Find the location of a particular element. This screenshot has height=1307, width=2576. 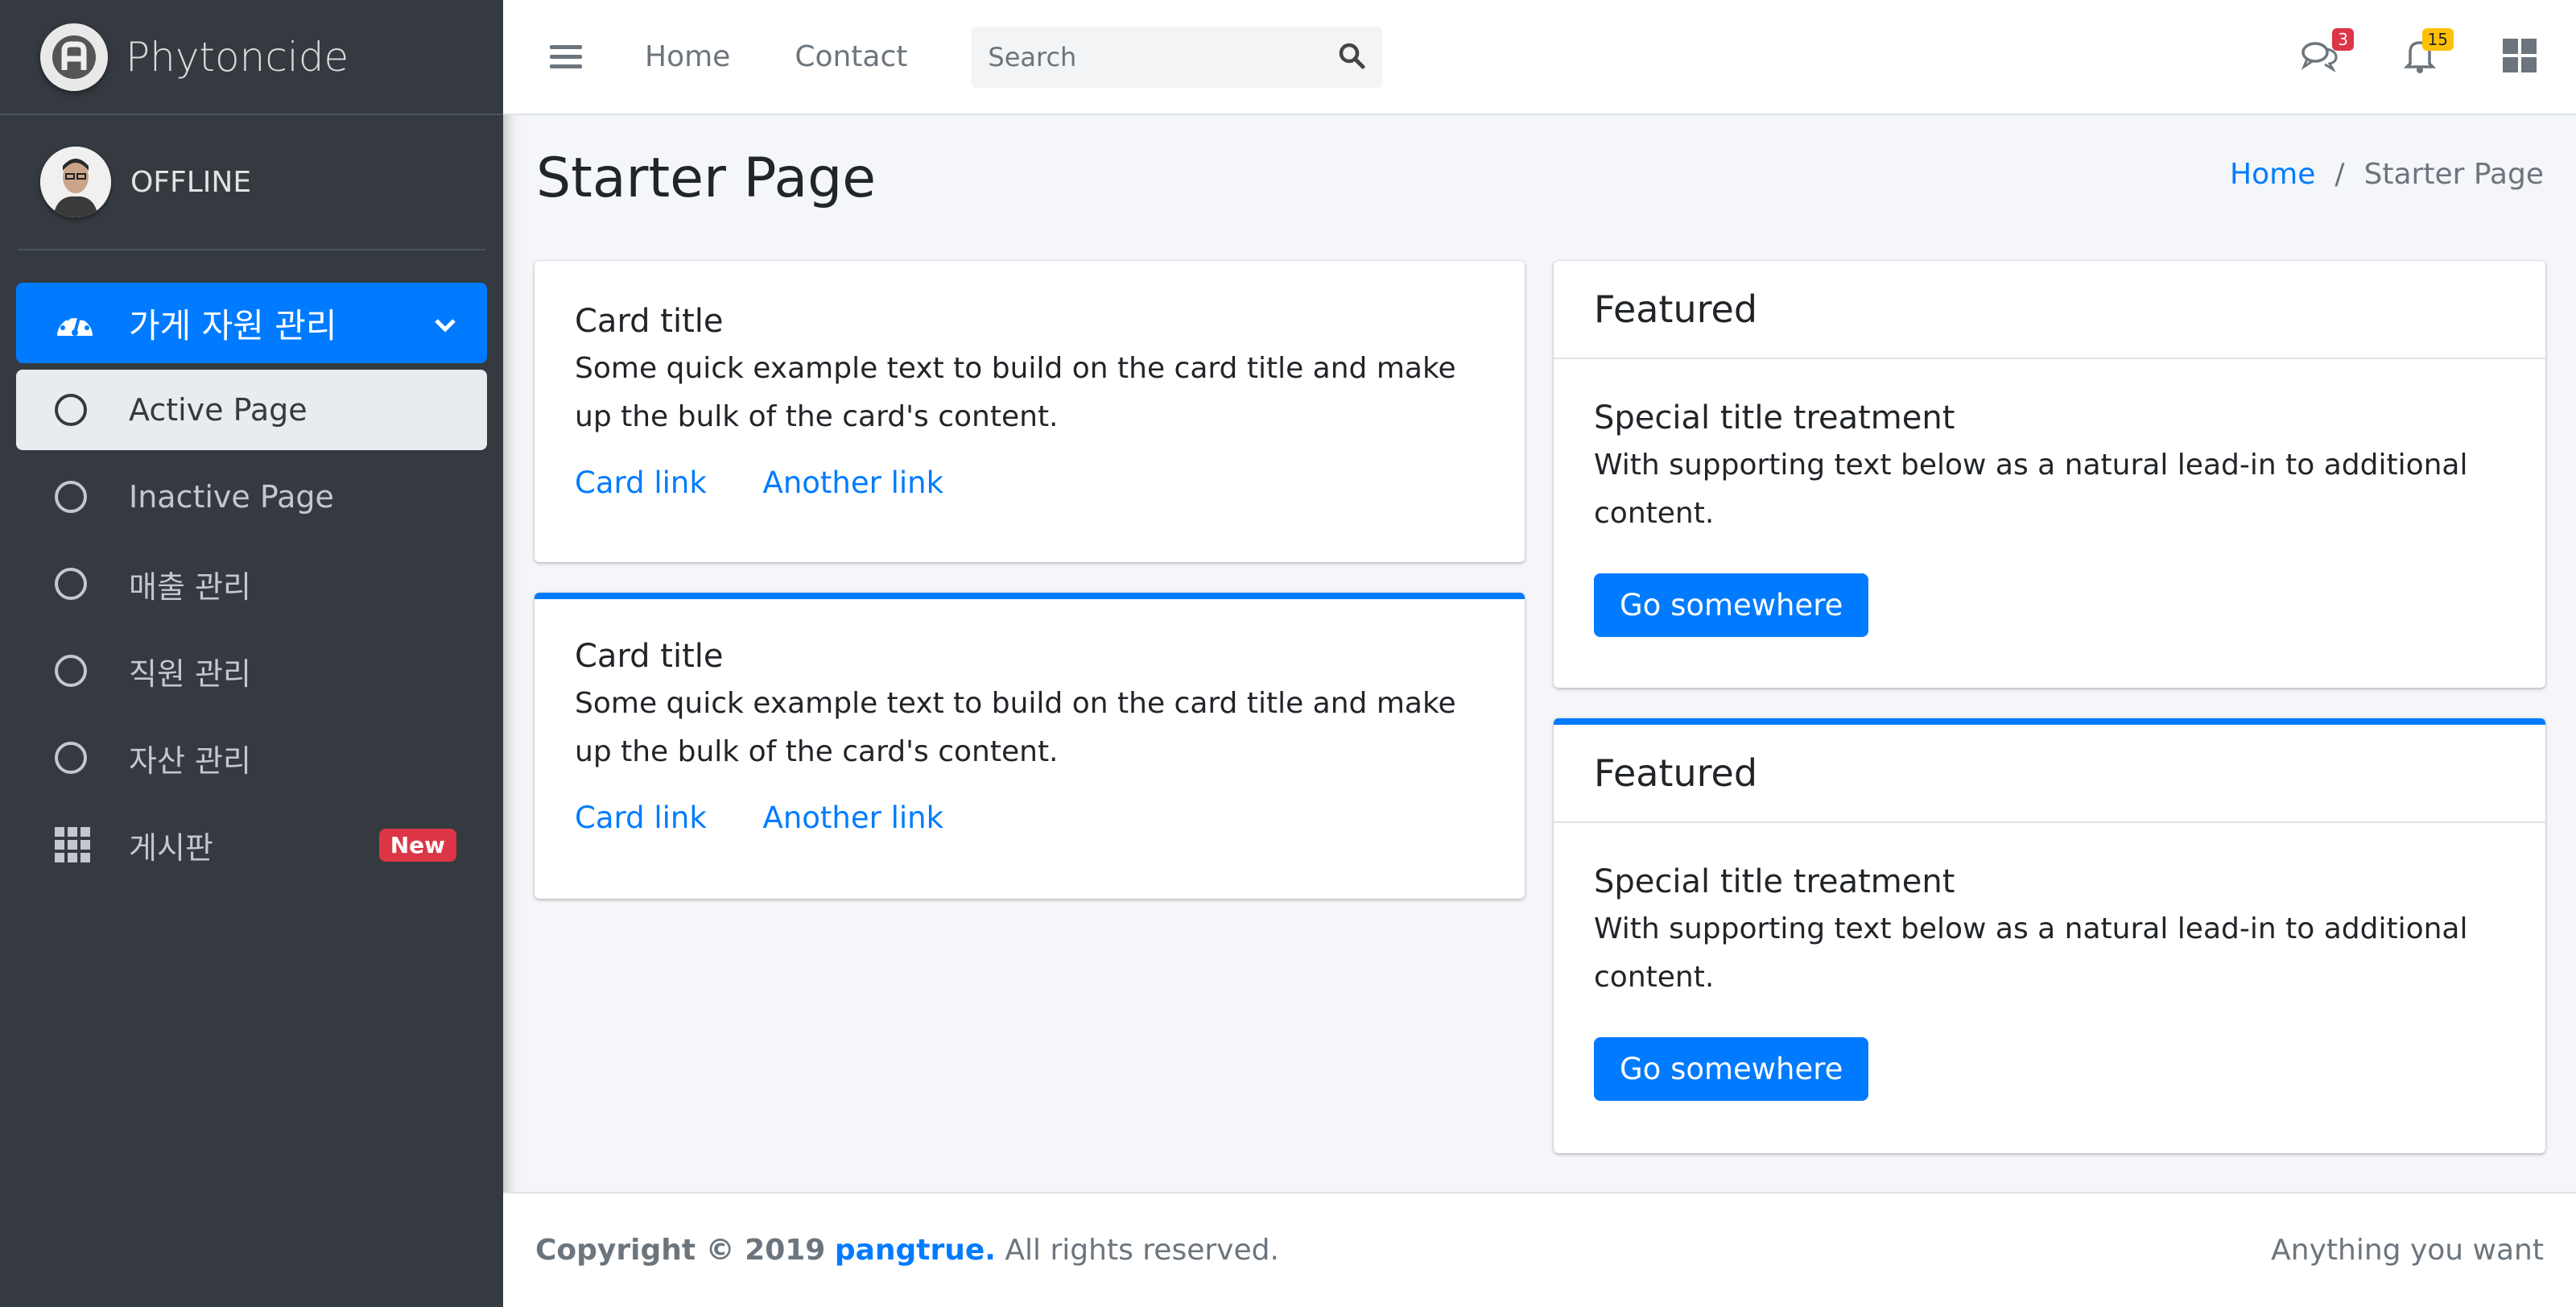

th-large-icon is located at coordinates (2520, 57).